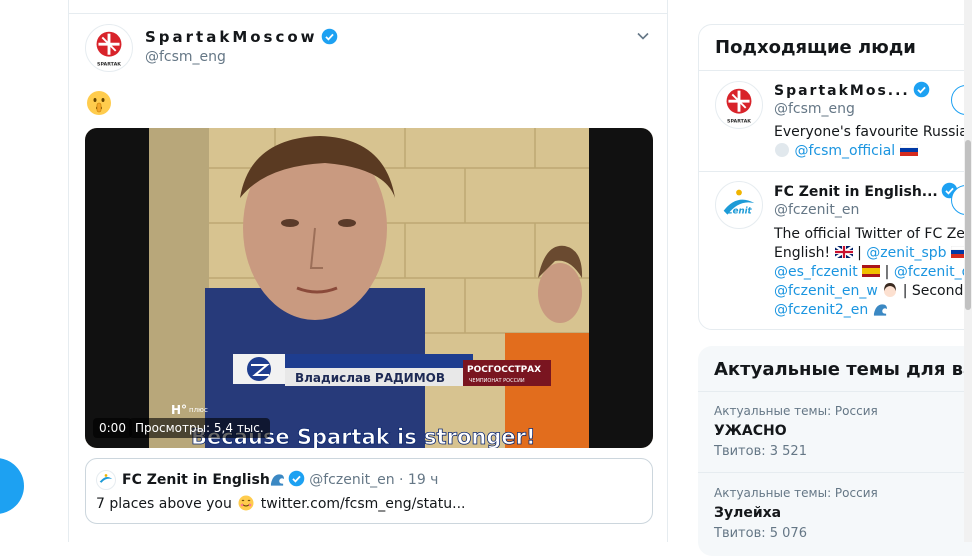 This screenshot has height=556, width=972. I want to click on quoted-author-handle: @fczenit_en, so click(352, 480).